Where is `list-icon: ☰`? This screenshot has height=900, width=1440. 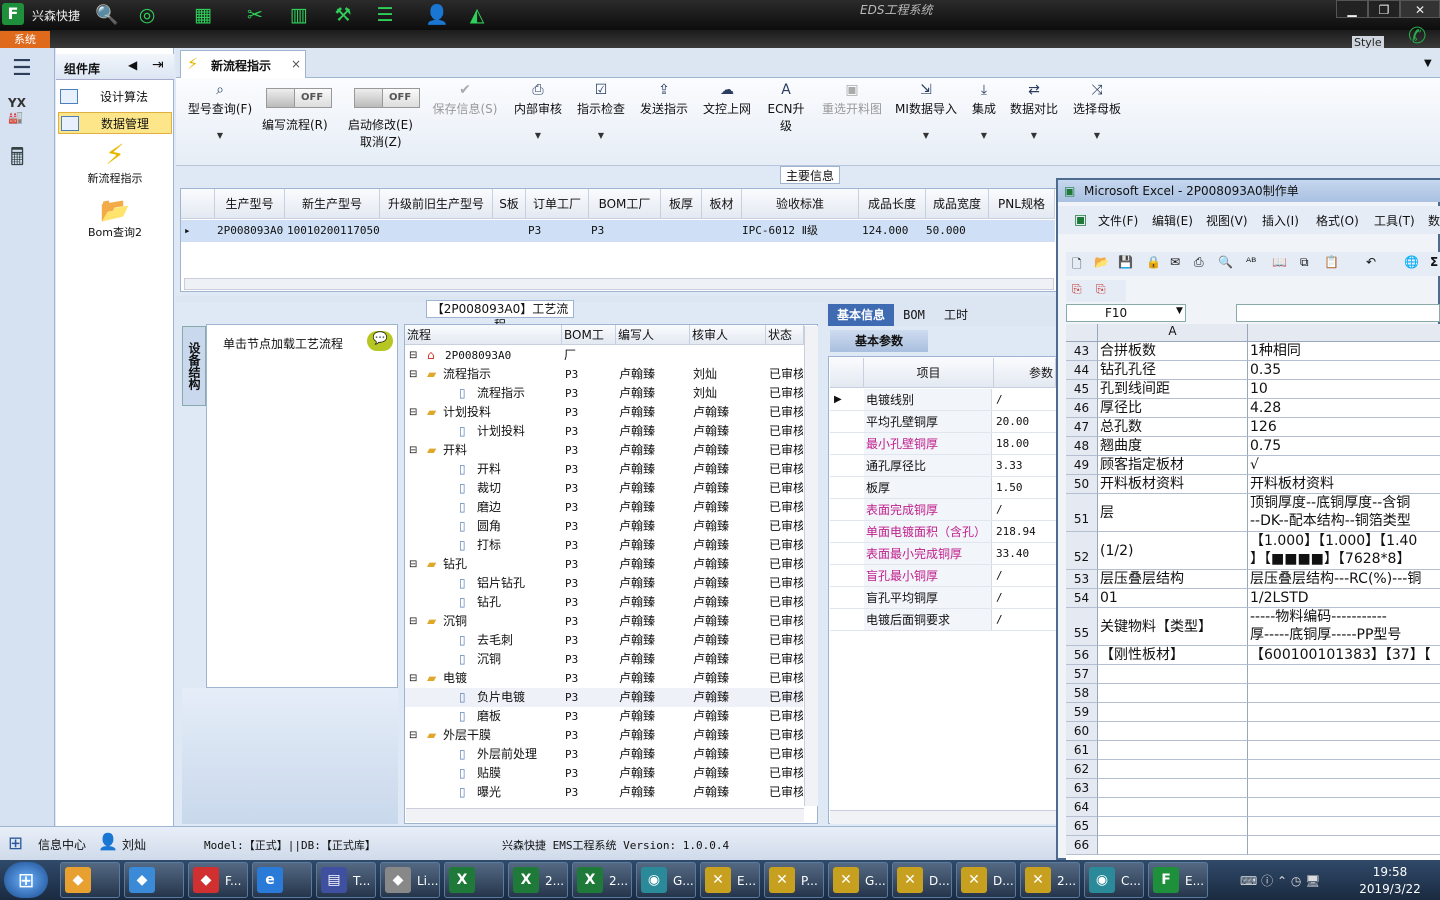 list-icon: ☰ is located at coordinates (385, 15).